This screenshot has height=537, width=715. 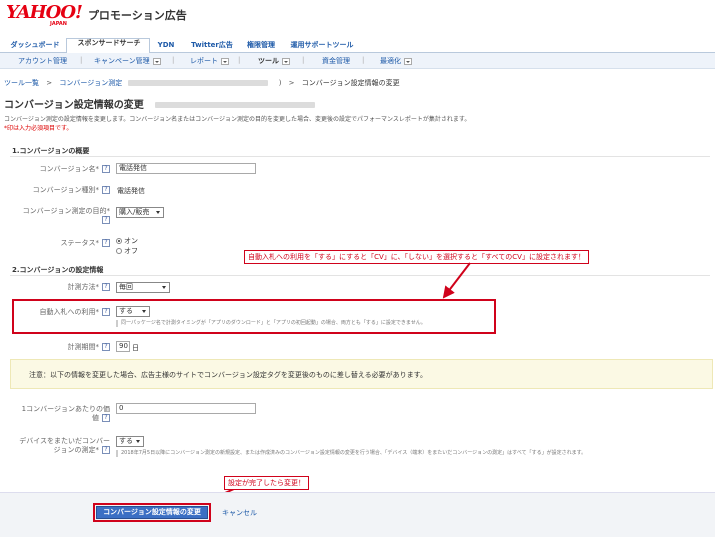 I want to click on submit-callout: 設定が完了したら変更！, so click(x=266, y=483).